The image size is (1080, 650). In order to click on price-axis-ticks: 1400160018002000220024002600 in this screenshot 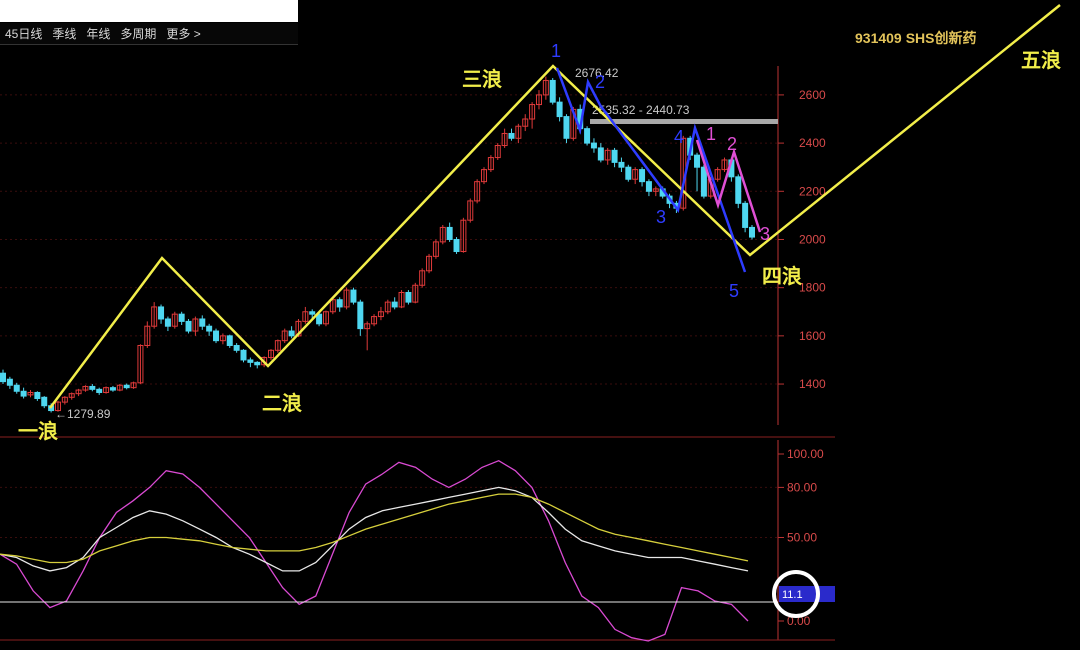, I will do `click(802, 239)`.